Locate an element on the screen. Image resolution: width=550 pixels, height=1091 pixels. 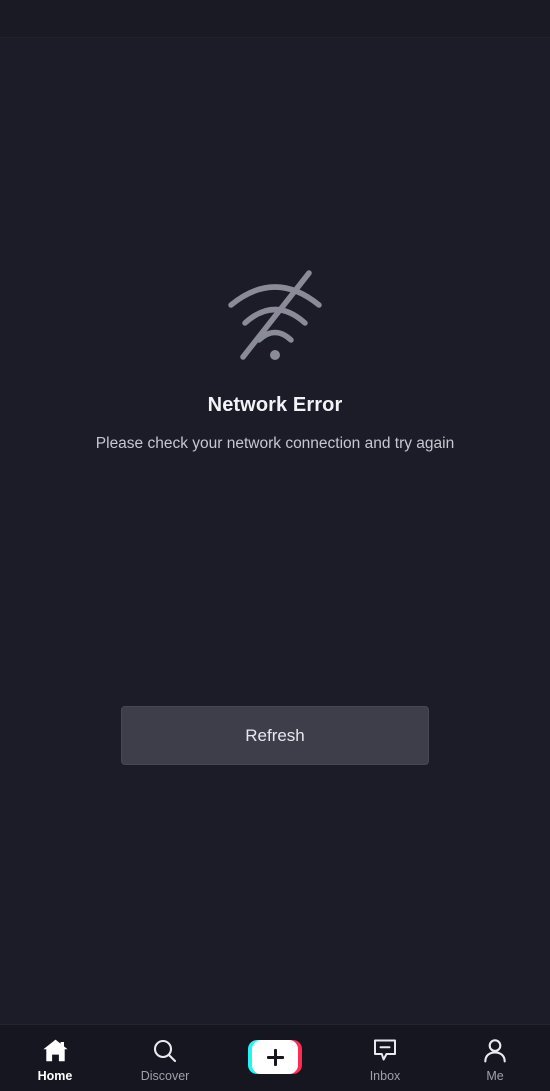
home-icon is located at coordinates (55, 1051).